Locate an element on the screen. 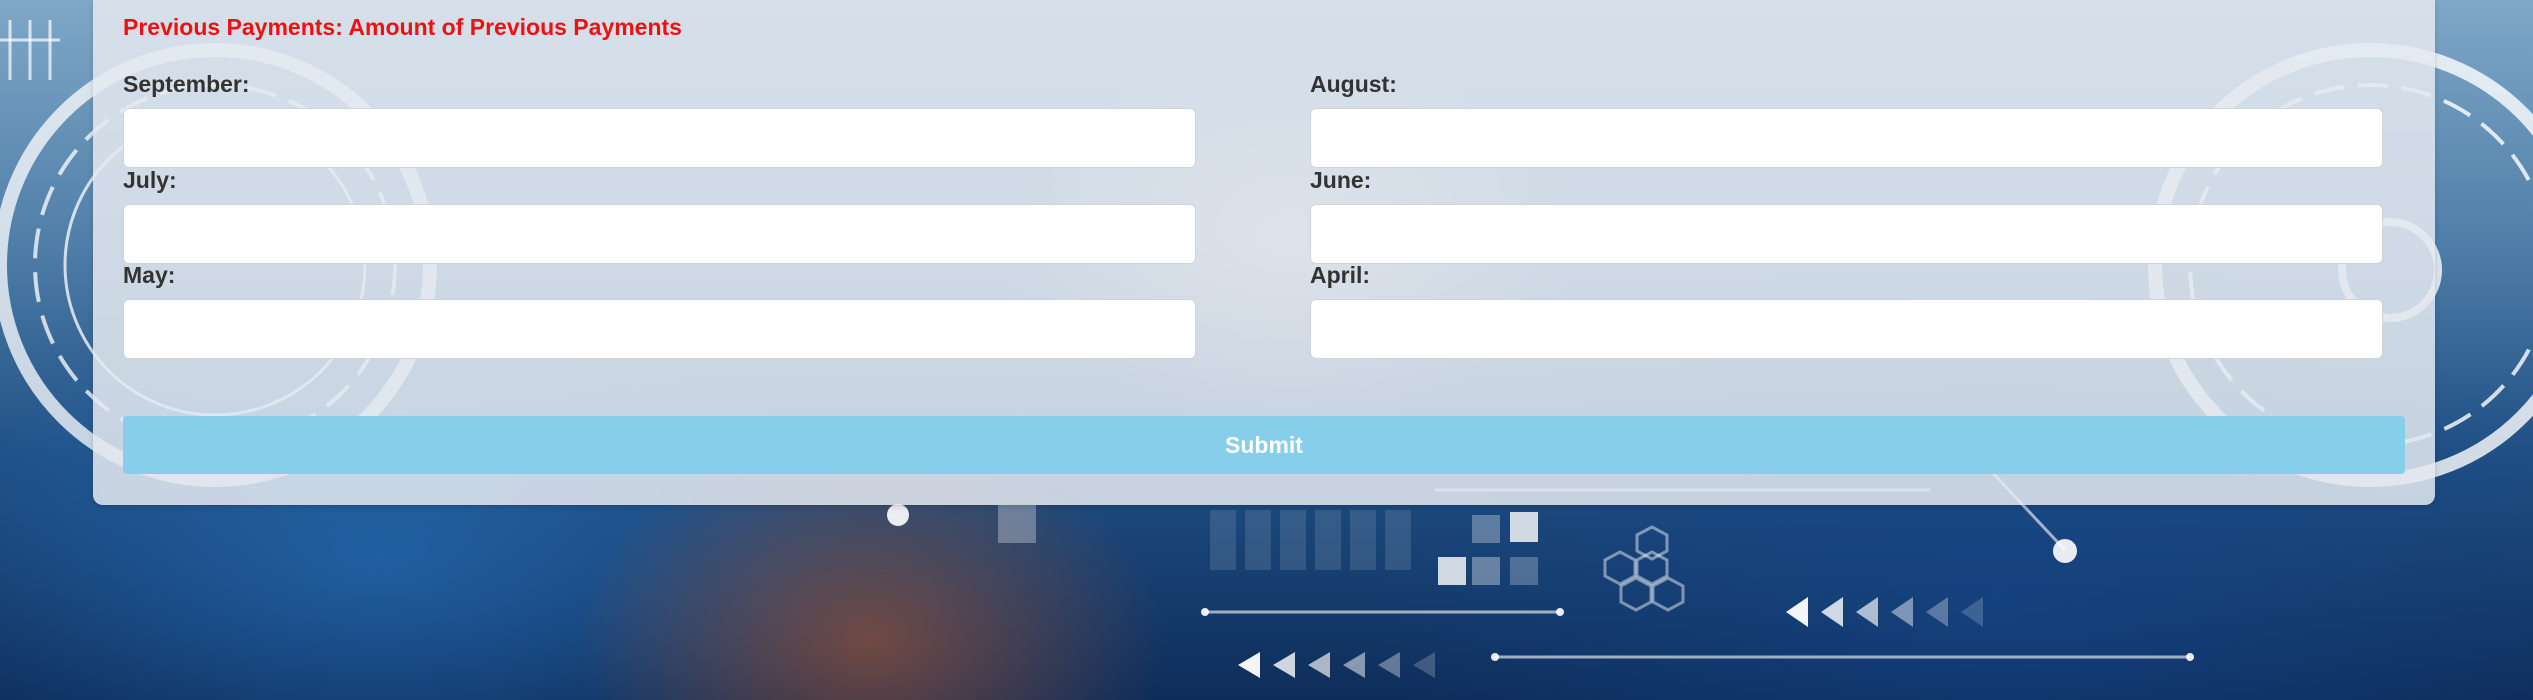 This screenshot has height=700, width=2533. field-label-april: April: is located at coordinates (1340, 275).